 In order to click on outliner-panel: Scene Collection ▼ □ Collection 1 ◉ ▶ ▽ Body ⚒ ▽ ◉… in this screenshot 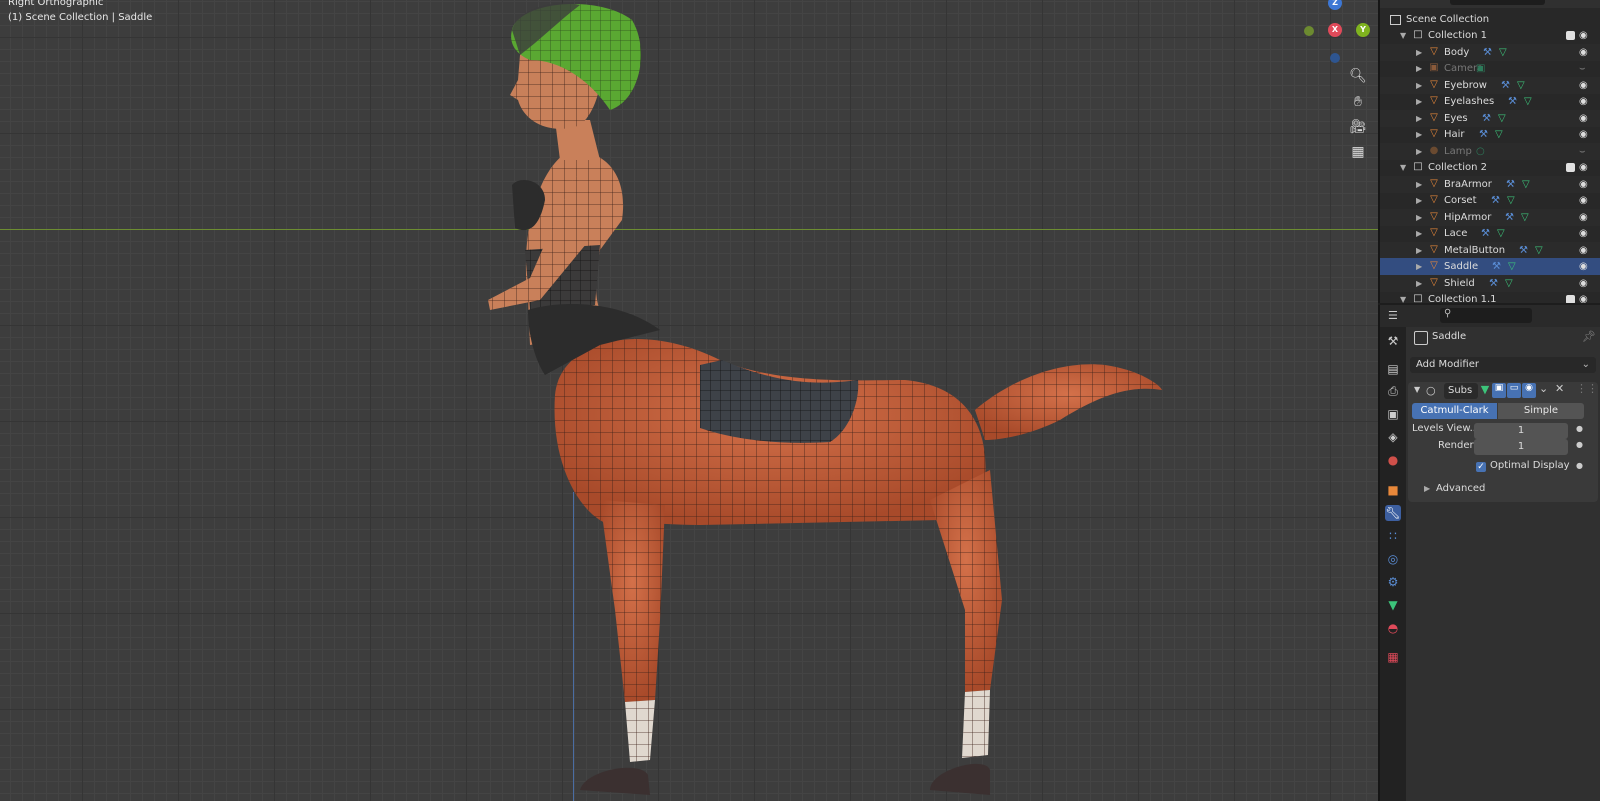, I will do `click(1489, 151)`.